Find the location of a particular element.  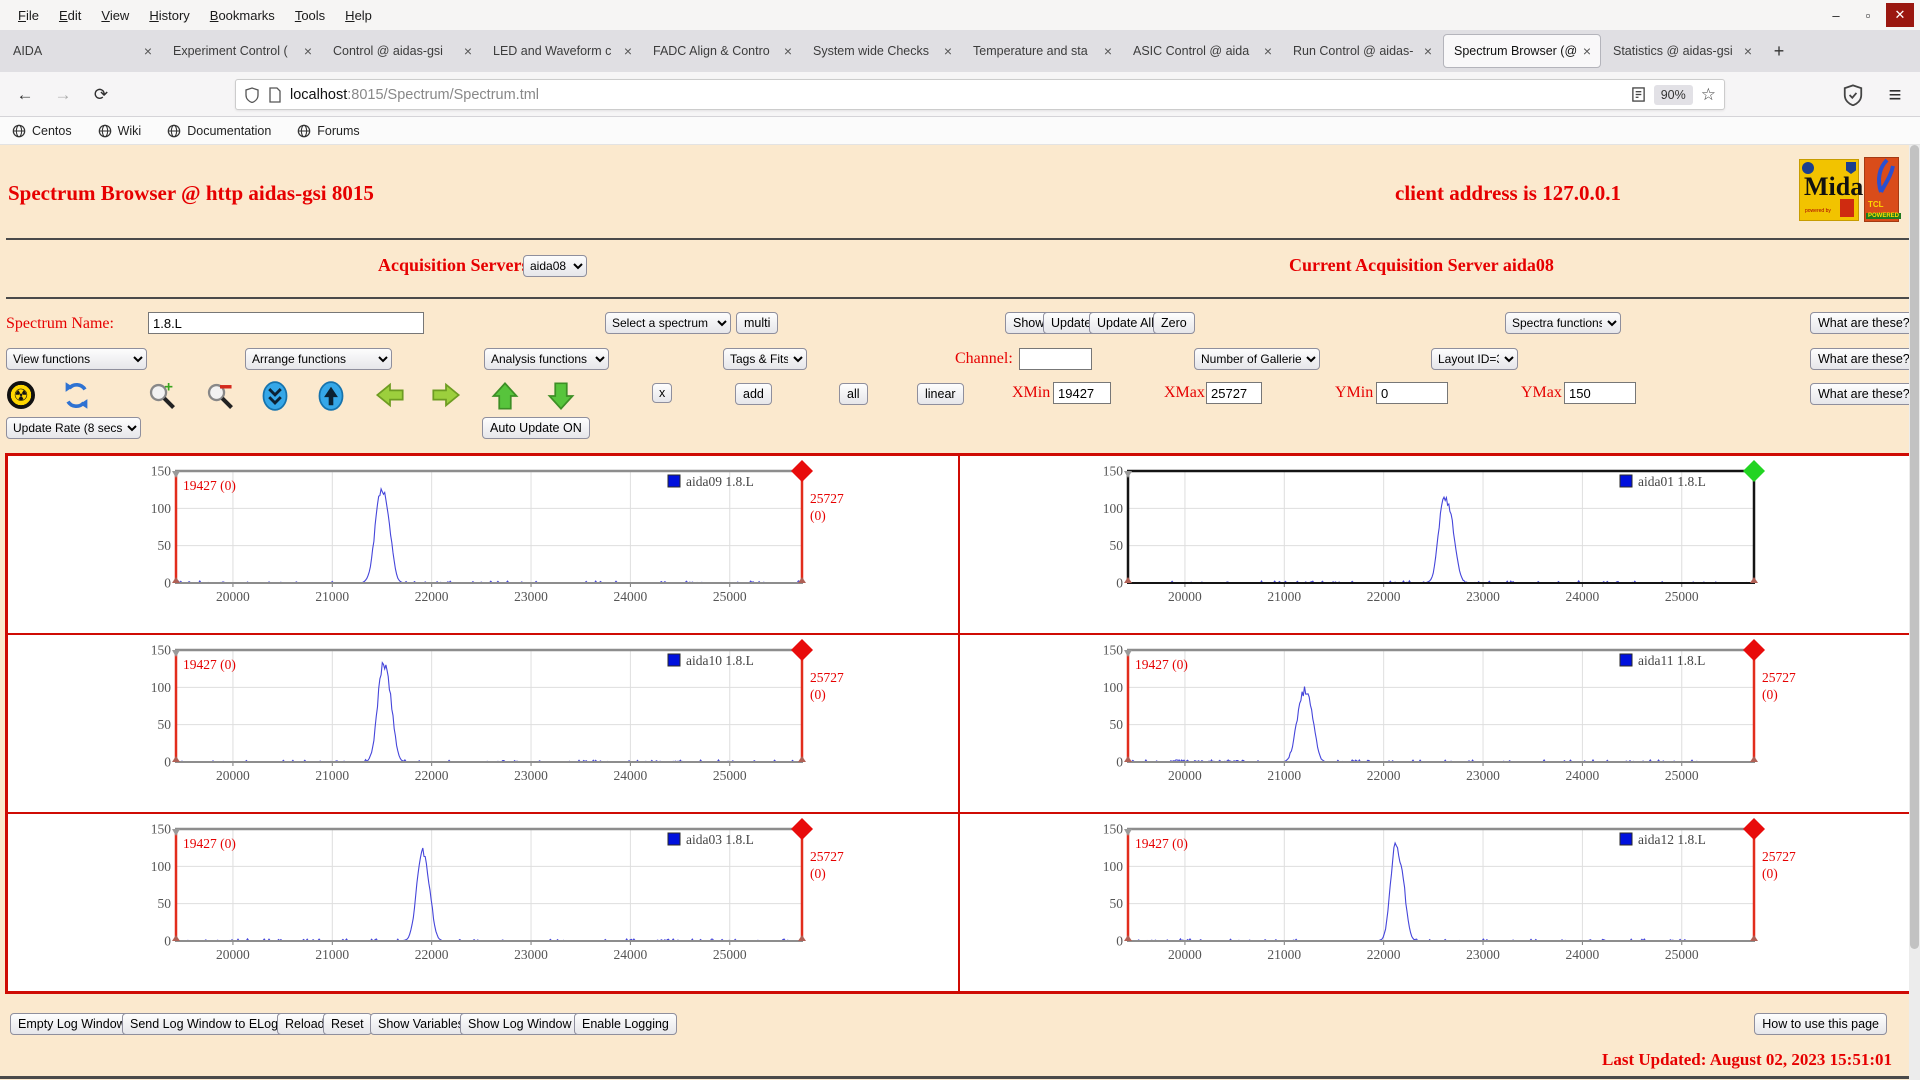

scroll-down-icon is located at coordinates (276, 396).